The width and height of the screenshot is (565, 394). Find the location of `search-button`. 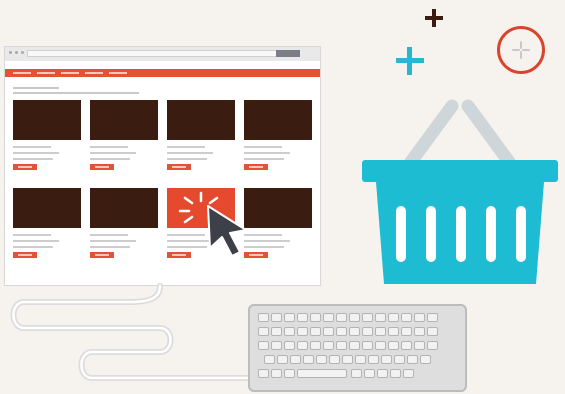

search-button is located at coordinates (288, 53).